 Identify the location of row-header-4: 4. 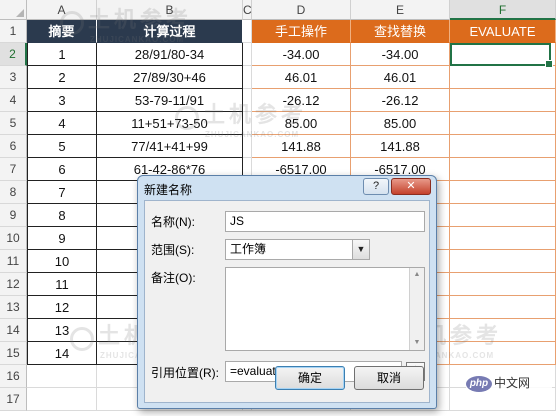
(13, 100).